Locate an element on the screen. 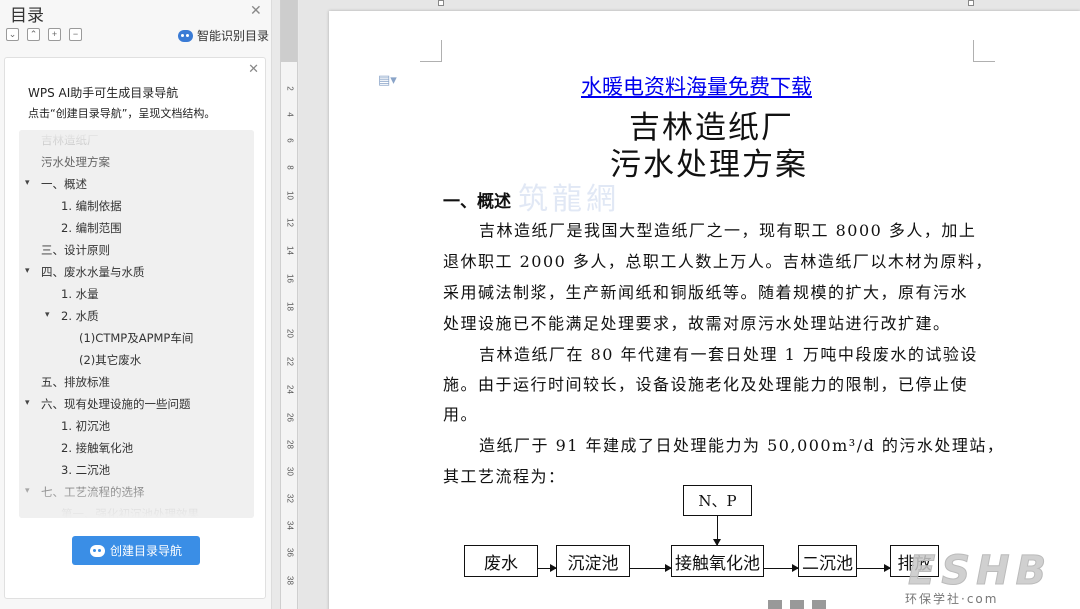  remove-level-icon: − is located at coordinates (75, 34).